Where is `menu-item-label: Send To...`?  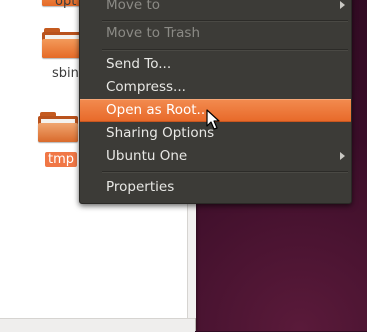
menu-item-label: Send To... is located at coordinates (139, 64).